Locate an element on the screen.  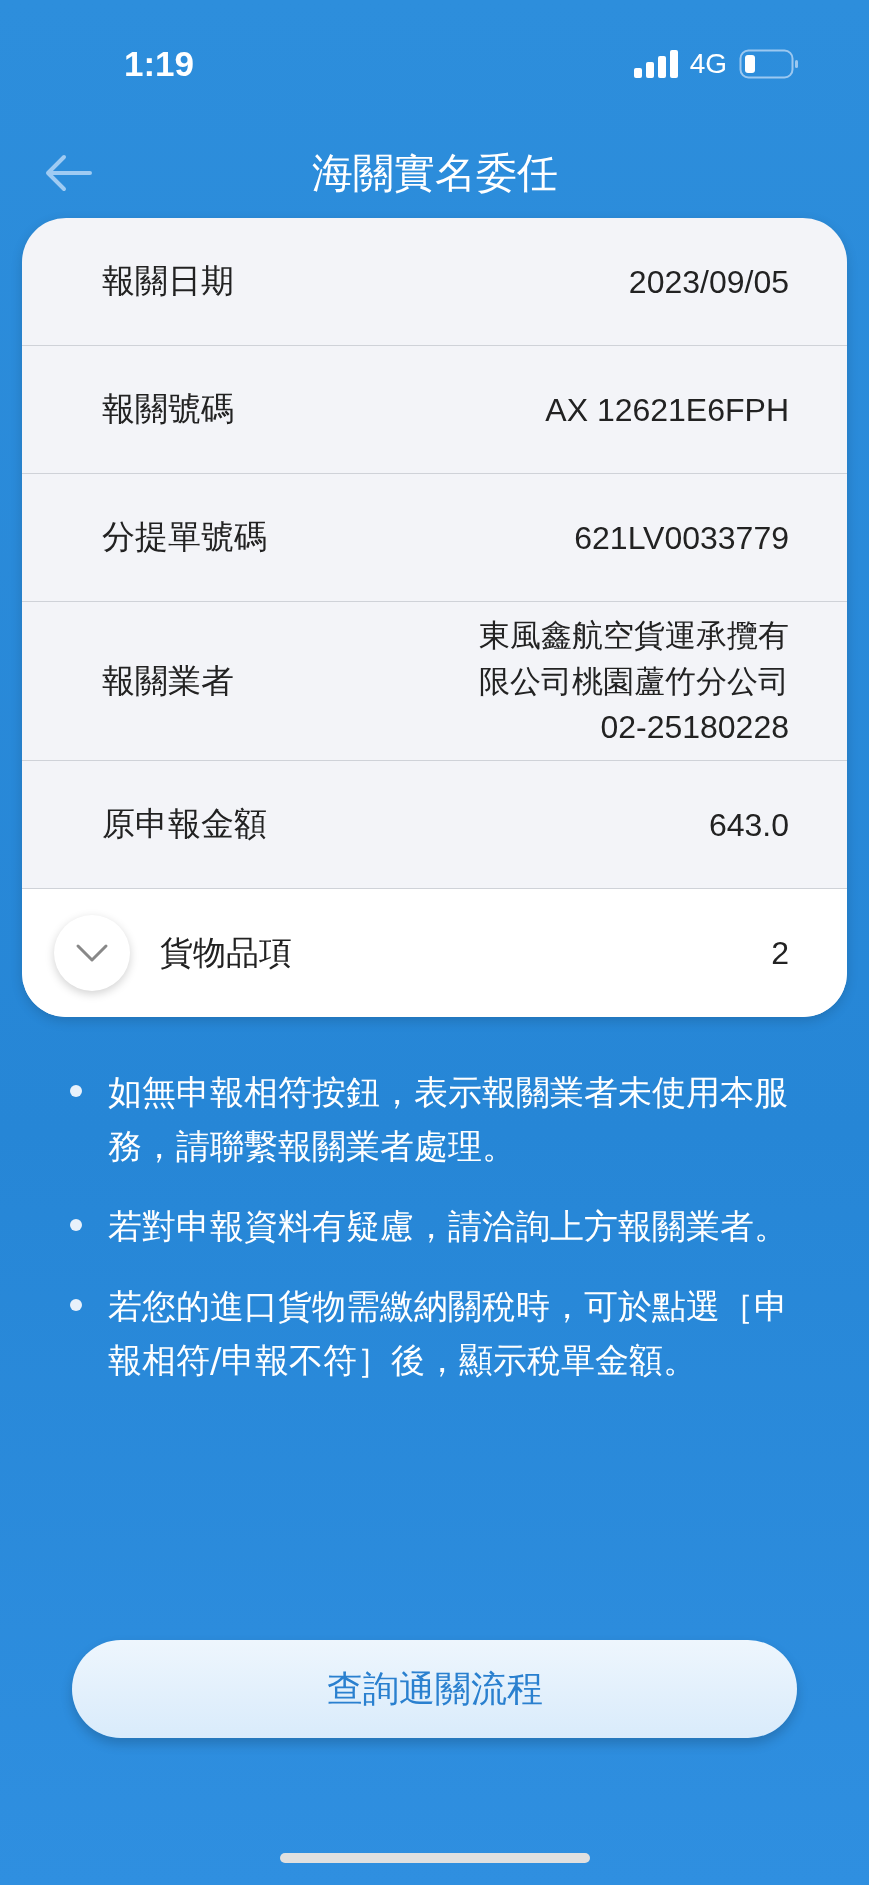
back-arrow-icon is located at coordinates (68, 173).